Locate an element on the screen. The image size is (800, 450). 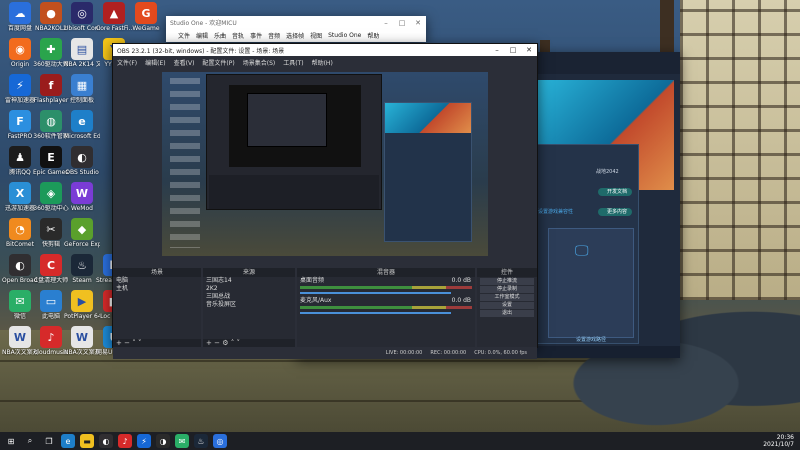
menu-view: 视图 is located at coordinates (316, 35).